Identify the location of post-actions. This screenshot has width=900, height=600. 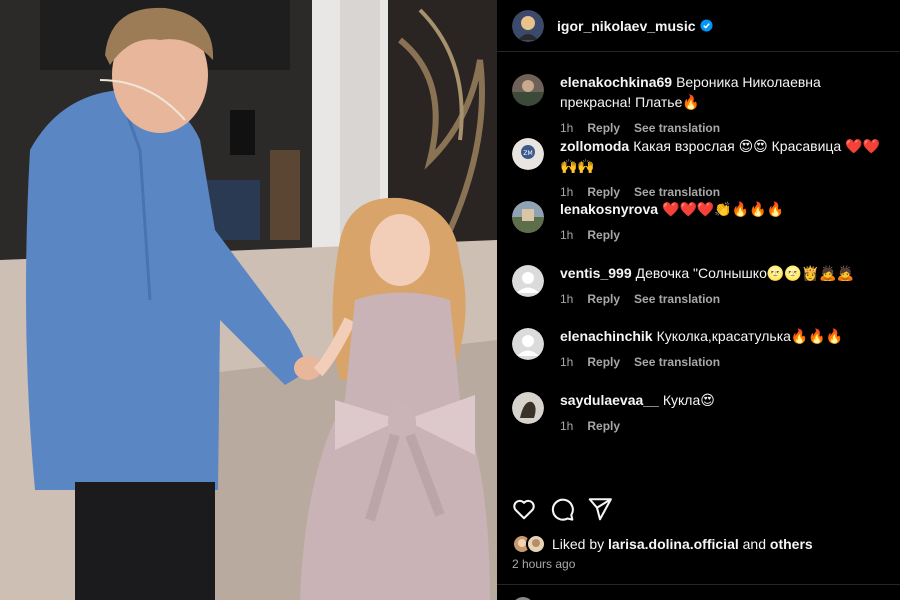
(698, 509).